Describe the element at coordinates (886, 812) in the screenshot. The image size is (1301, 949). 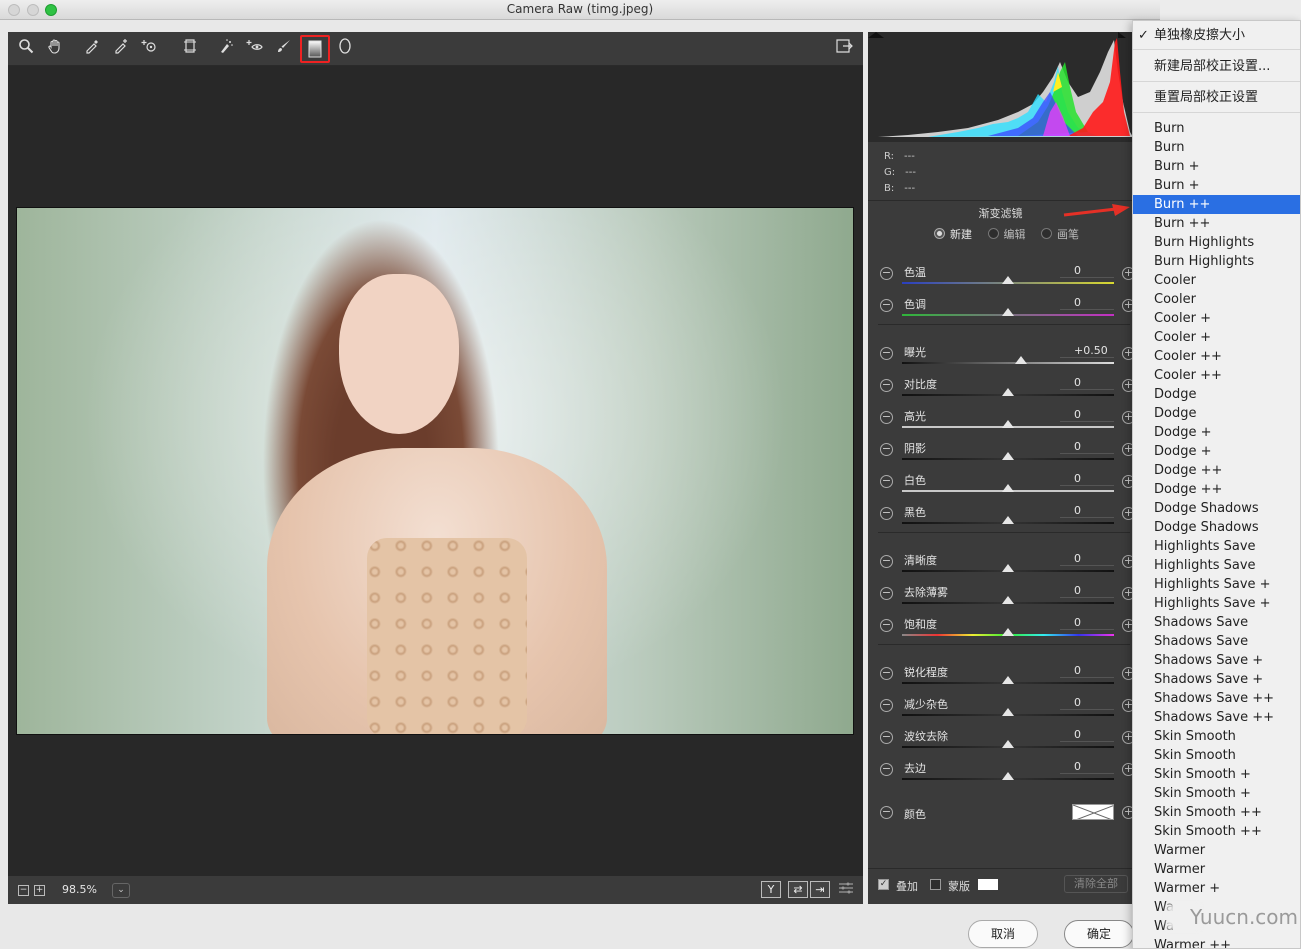
I see `color-decrease-button: −` at that location.